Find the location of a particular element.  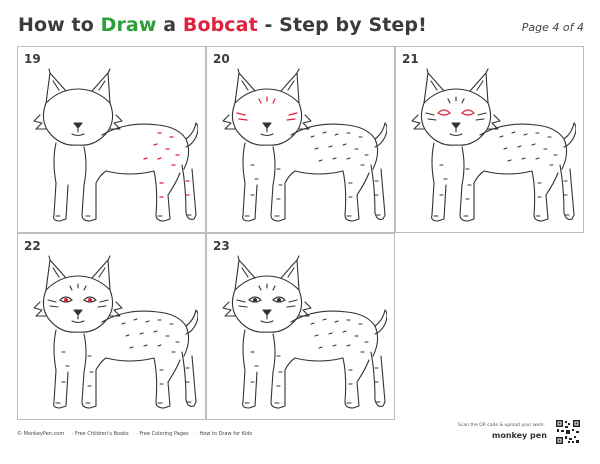

qr-code-icon is located at coordinates (568, 432).